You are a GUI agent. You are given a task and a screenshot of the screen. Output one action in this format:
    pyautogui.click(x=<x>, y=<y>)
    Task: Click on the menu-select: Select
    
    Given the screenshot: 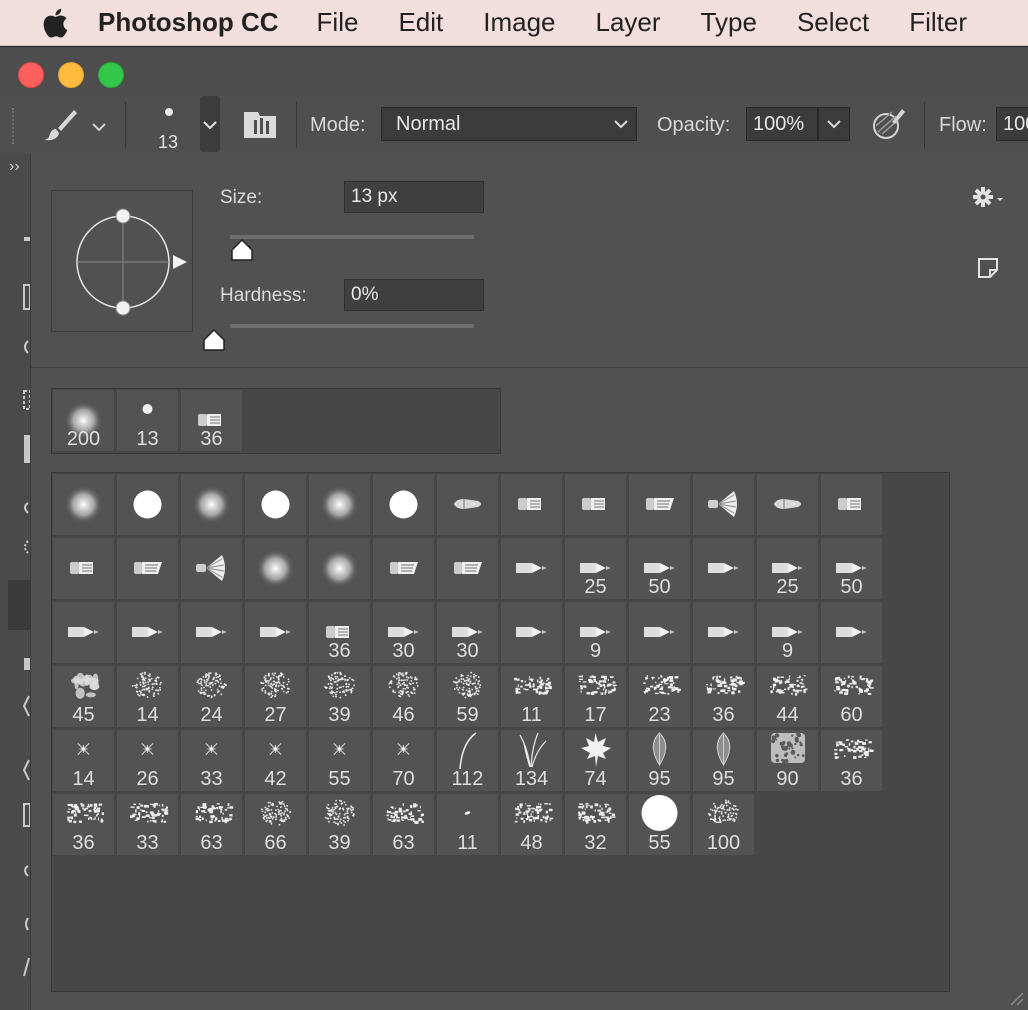 What is the action you would take?
    pyautogui.click(x=833, y=22)
    